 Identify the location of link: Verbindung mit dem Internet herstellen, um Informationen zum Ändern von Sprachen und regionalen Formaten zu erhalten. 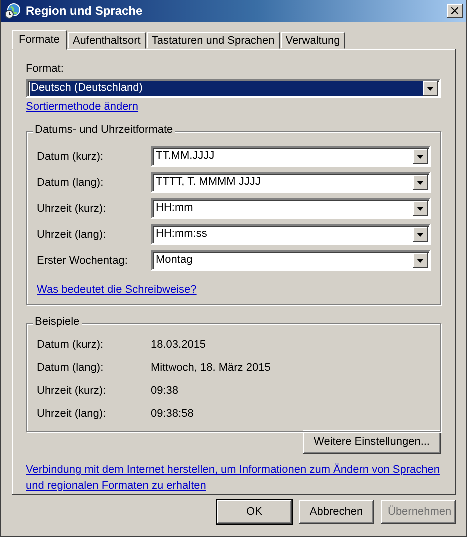
(233, 478).